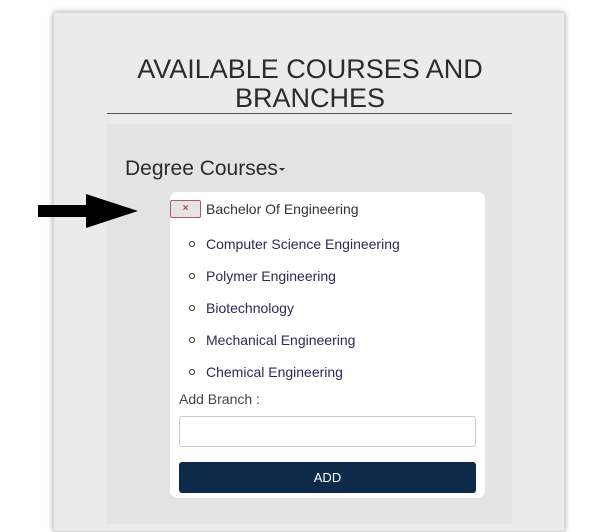 The image size is (605, 532). Describe the element at coordinates (327, 431) in the screenshot. I see `add-branch-input` at that location.